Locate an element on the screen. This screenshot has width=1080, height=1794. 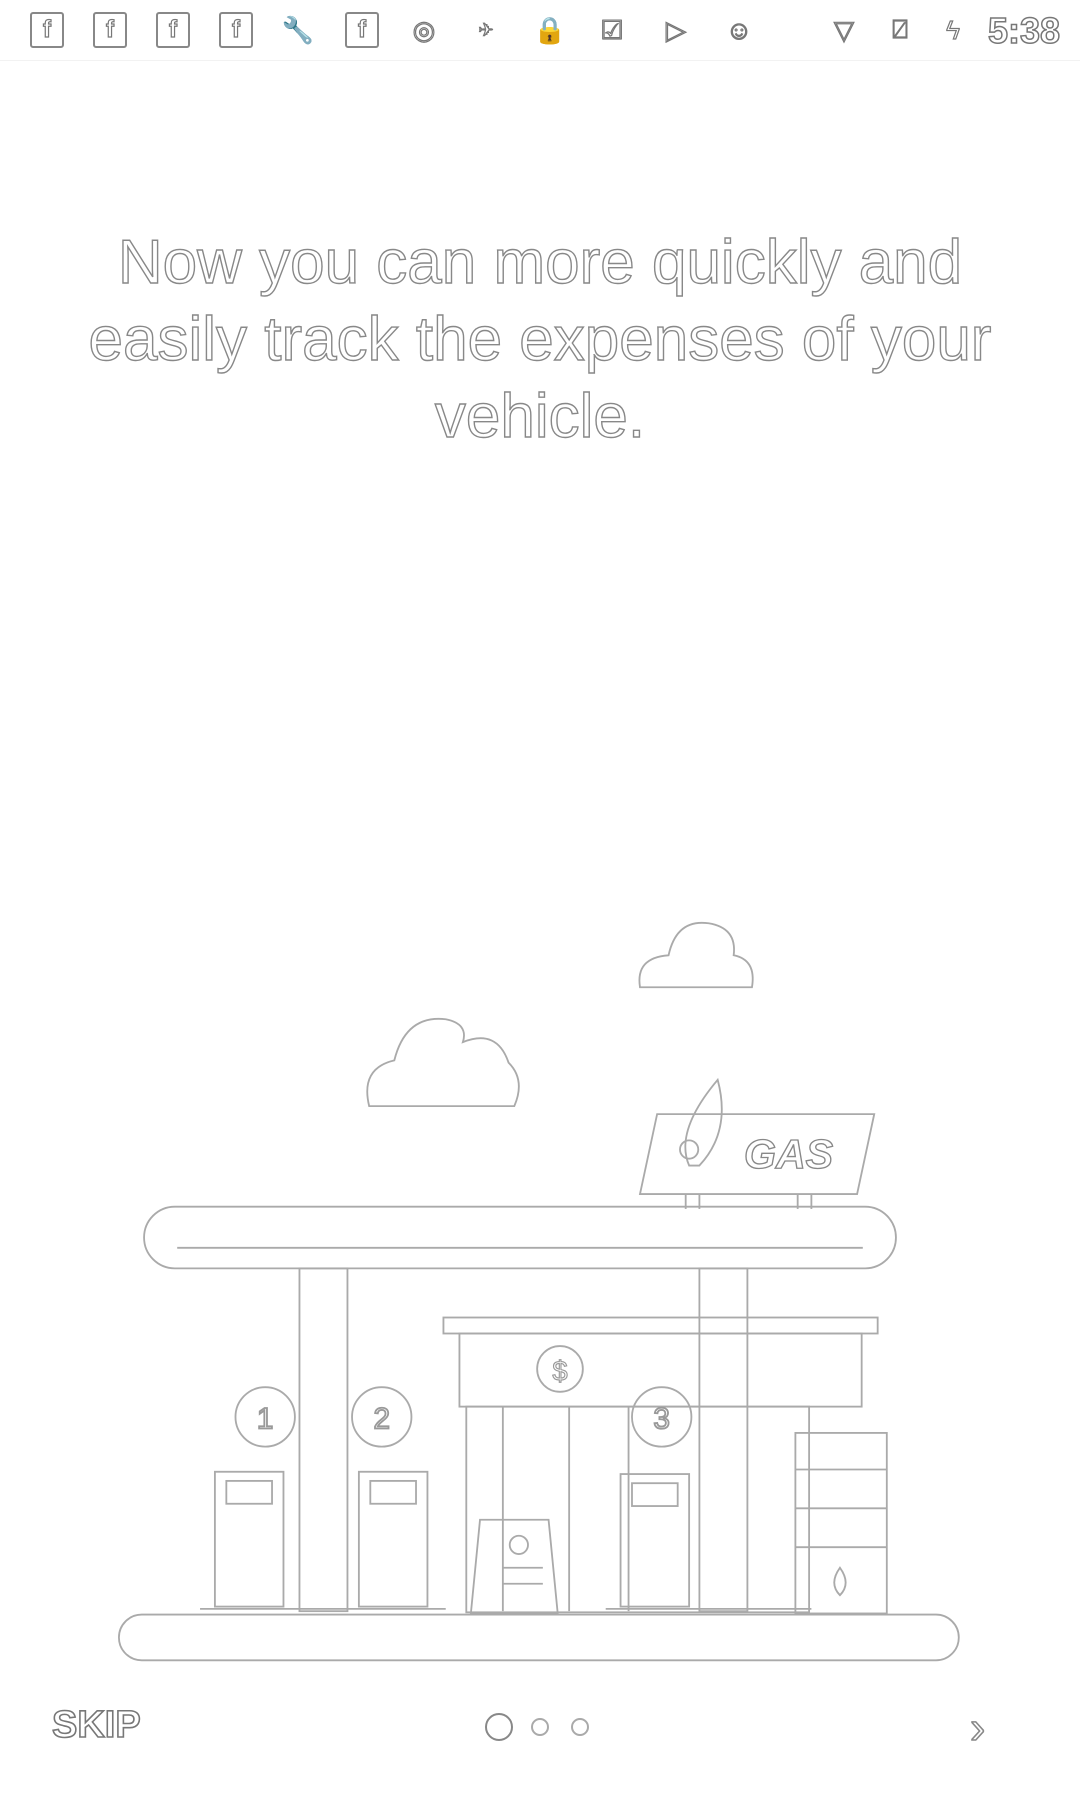
gas-sign-label: GAS is located at coordinates (789, 1154).